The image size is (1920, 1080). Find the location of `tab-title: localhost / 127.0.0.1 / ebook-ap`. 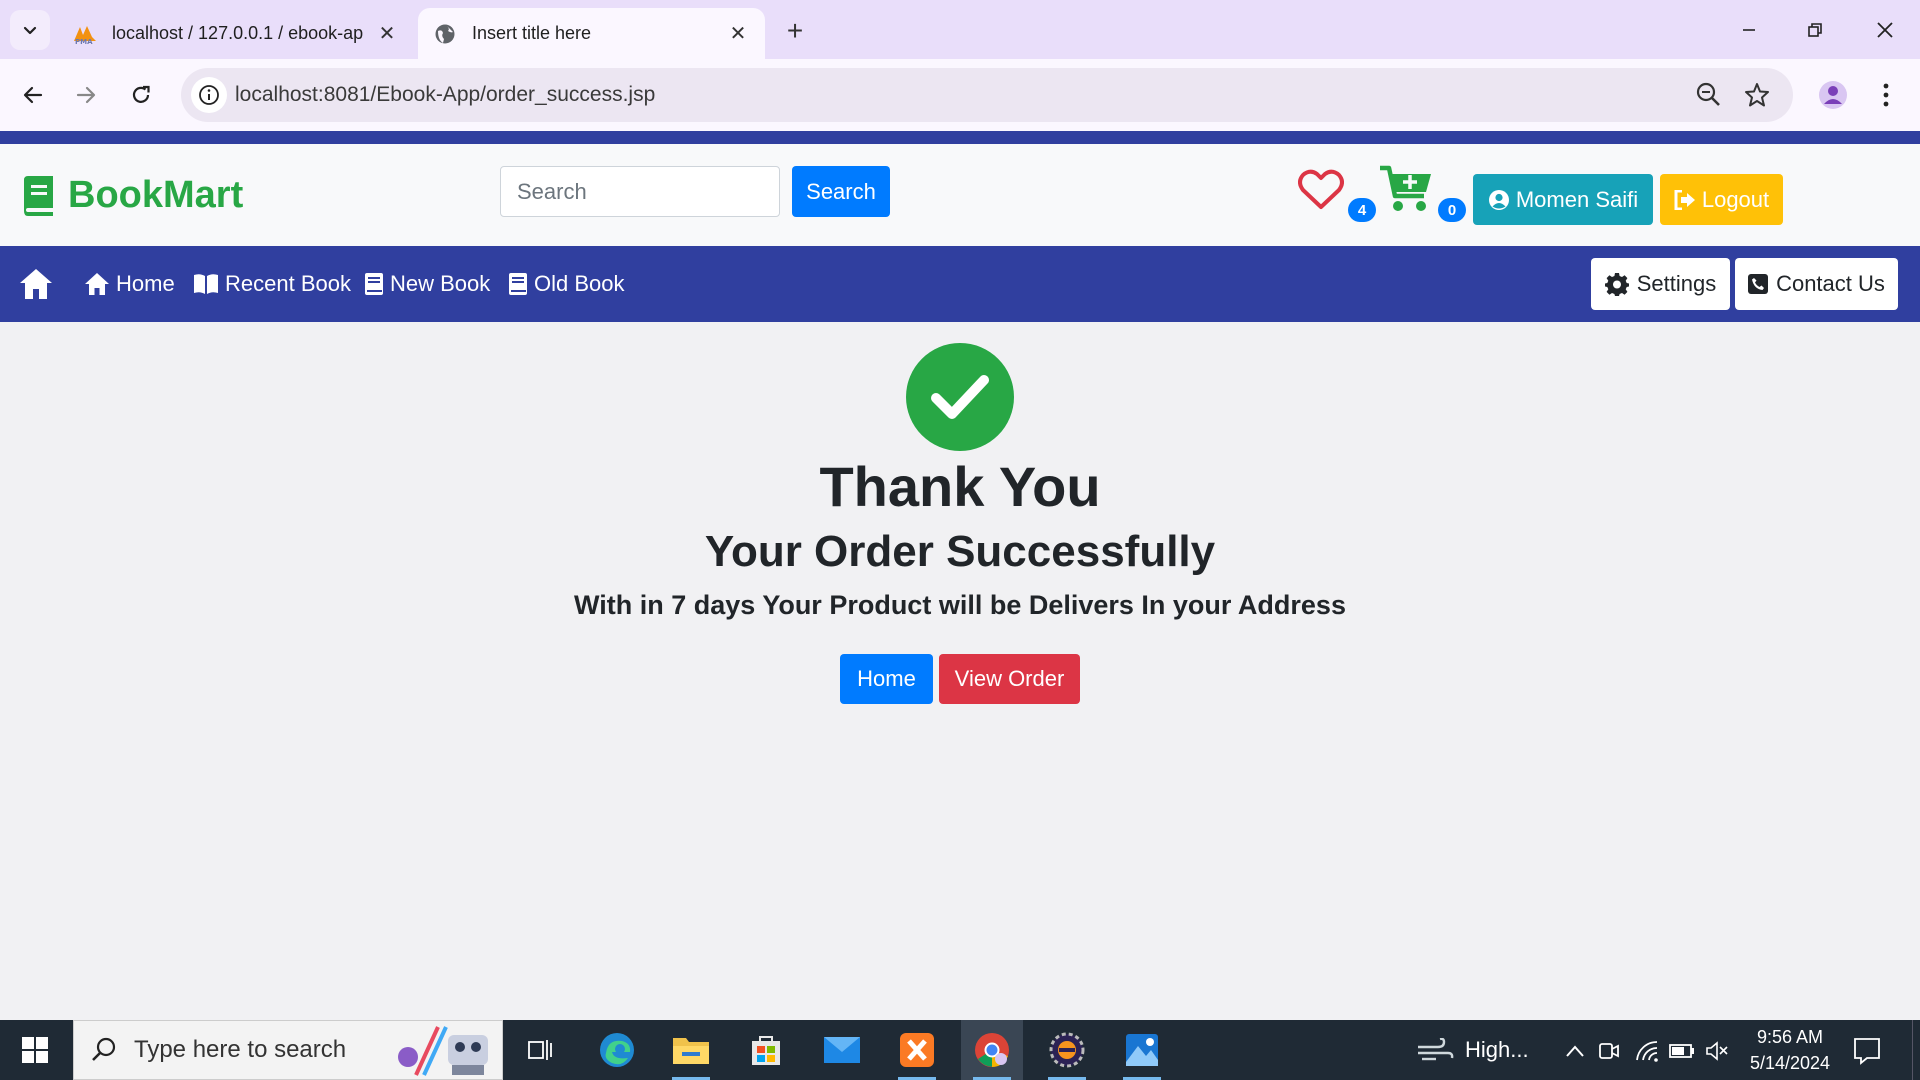

tab-title: localhost / 127.0.0.1 / ebook-ap is located at coordinates (238, 33).